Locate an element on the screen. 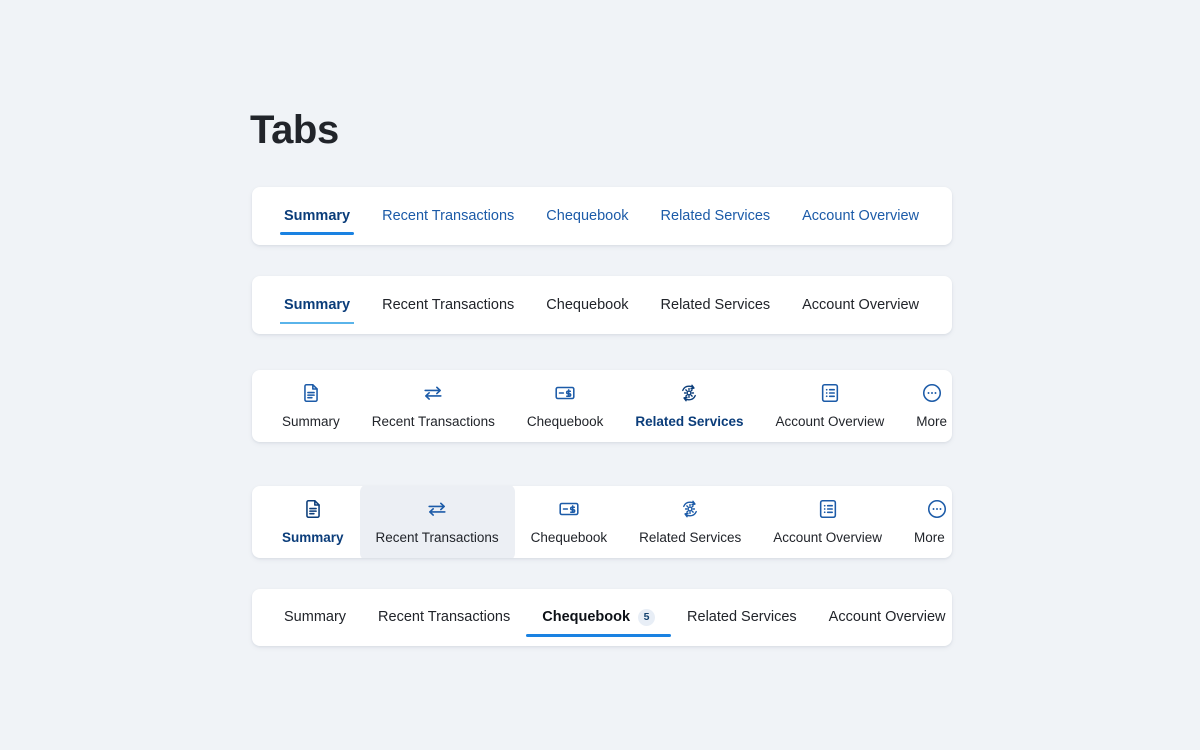 This screenshot has width=1200, height=750. tab-more-overflow is located at coordinates (943, 305).